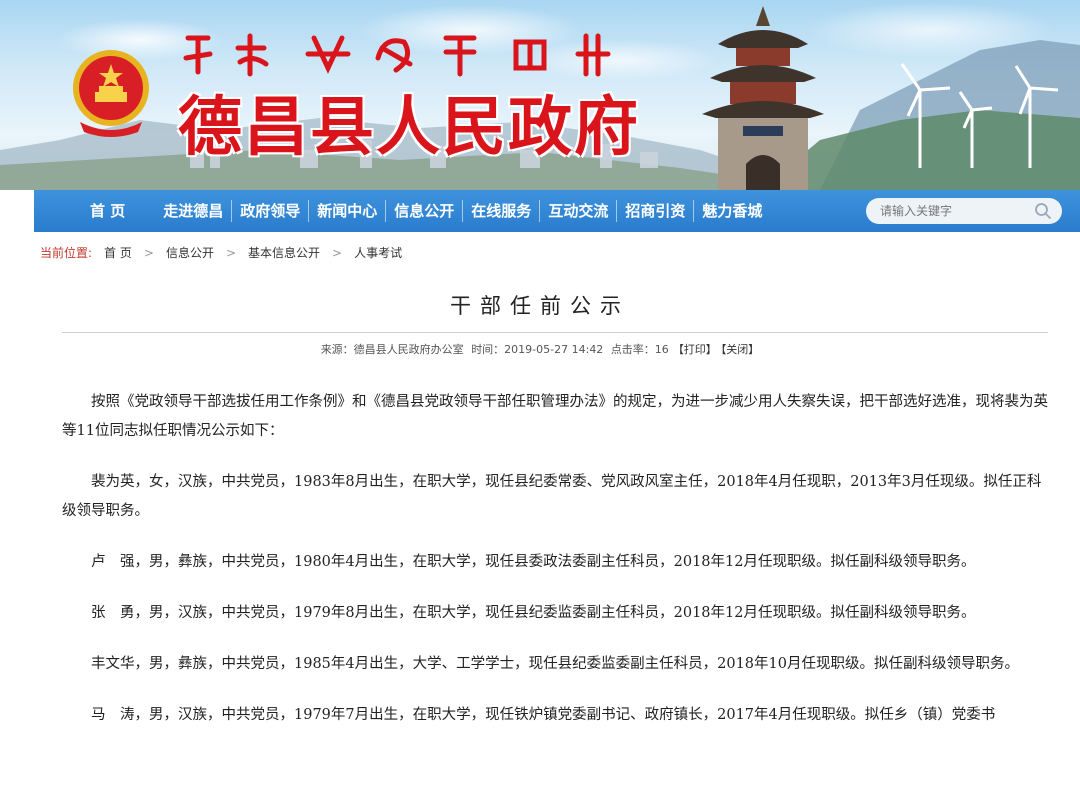 The width and height of the screenshot is (1080, 791). Describe the element at coordinates (501, 211) in the screenshot. I see `nav-item-online-service: 在线服务` at that location.